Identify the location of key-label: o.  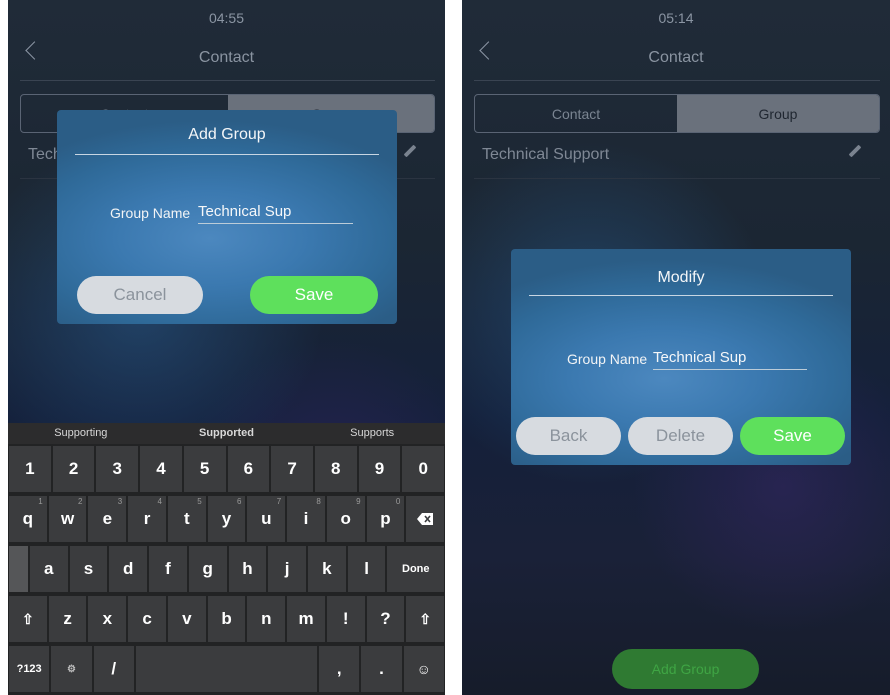
(345, 518).